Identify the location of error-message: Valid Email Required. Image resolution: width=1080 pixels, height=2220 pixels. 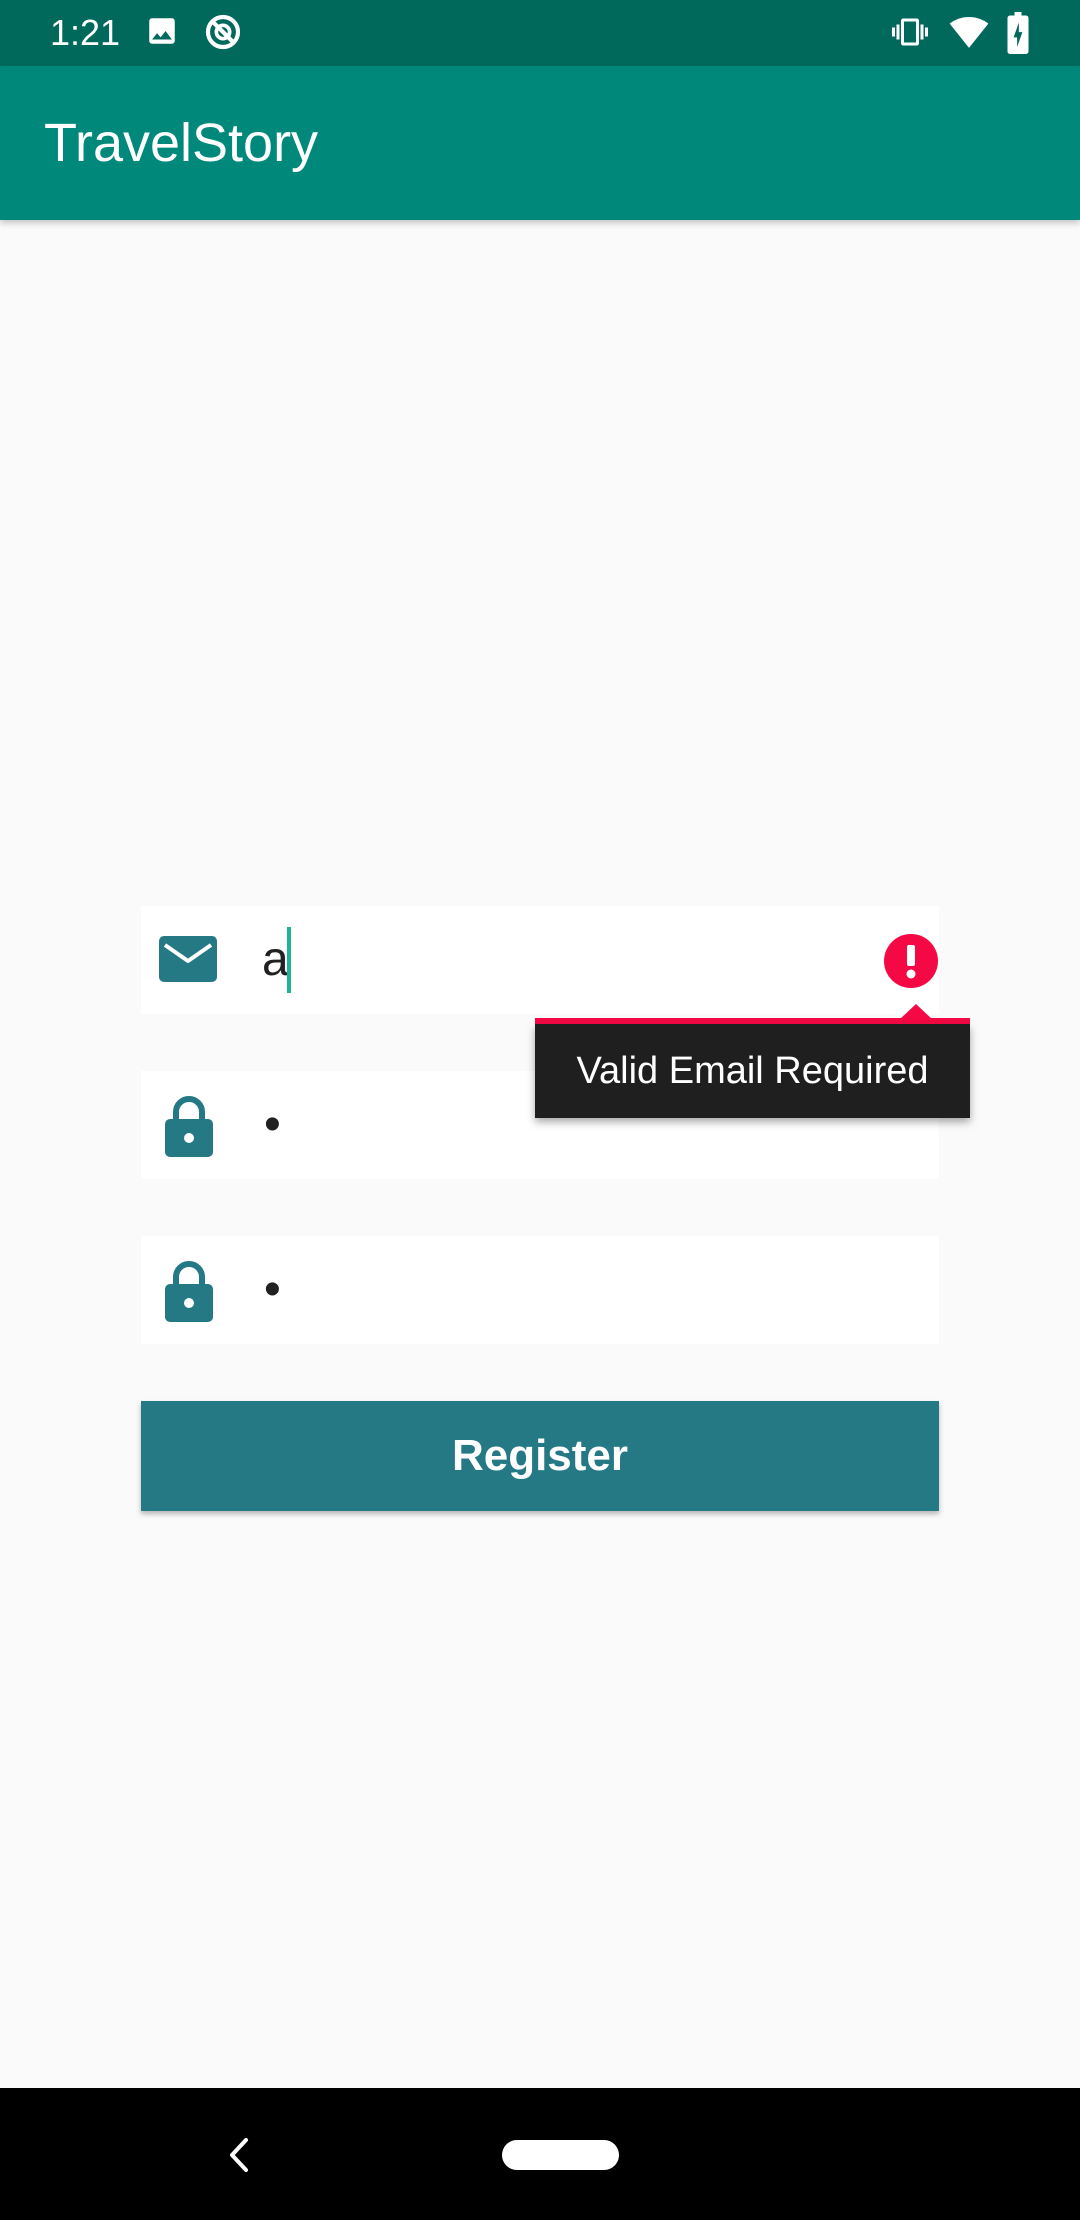
(752, 1070).